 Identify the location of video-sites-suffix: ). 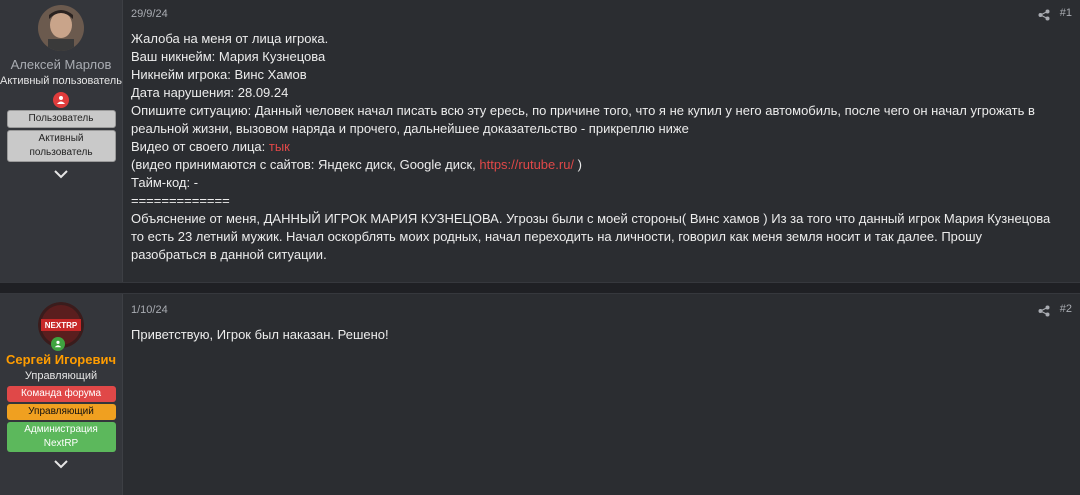
(578, 164).